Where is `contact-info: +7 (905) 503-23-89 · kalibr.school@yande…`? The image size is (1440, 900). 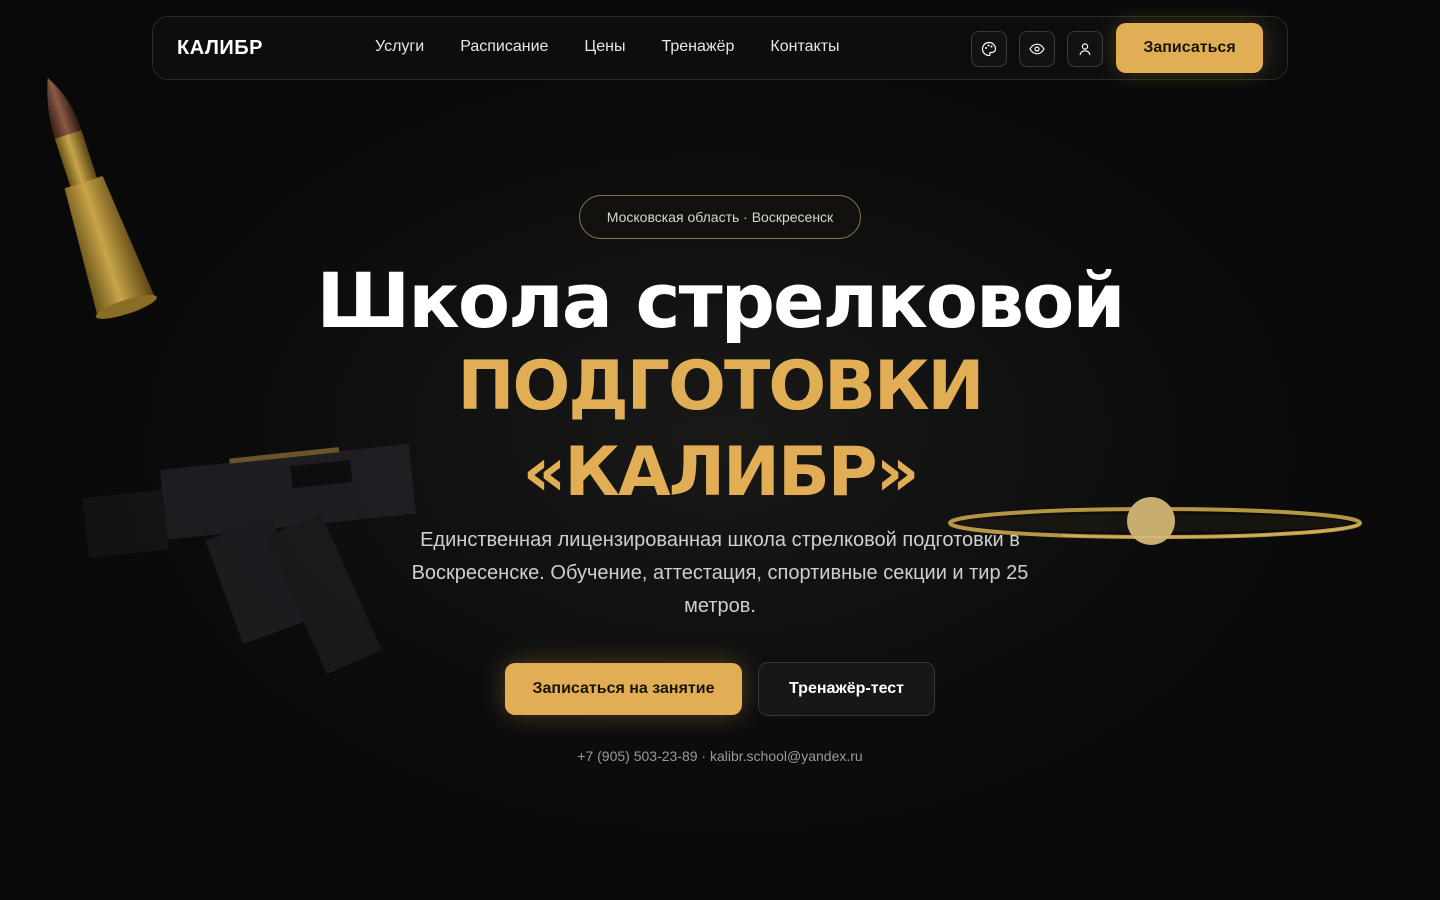
contact-info: +7 (905) 503-23-89 · kalibr.school@yande… is located at coordinates (720, 756).